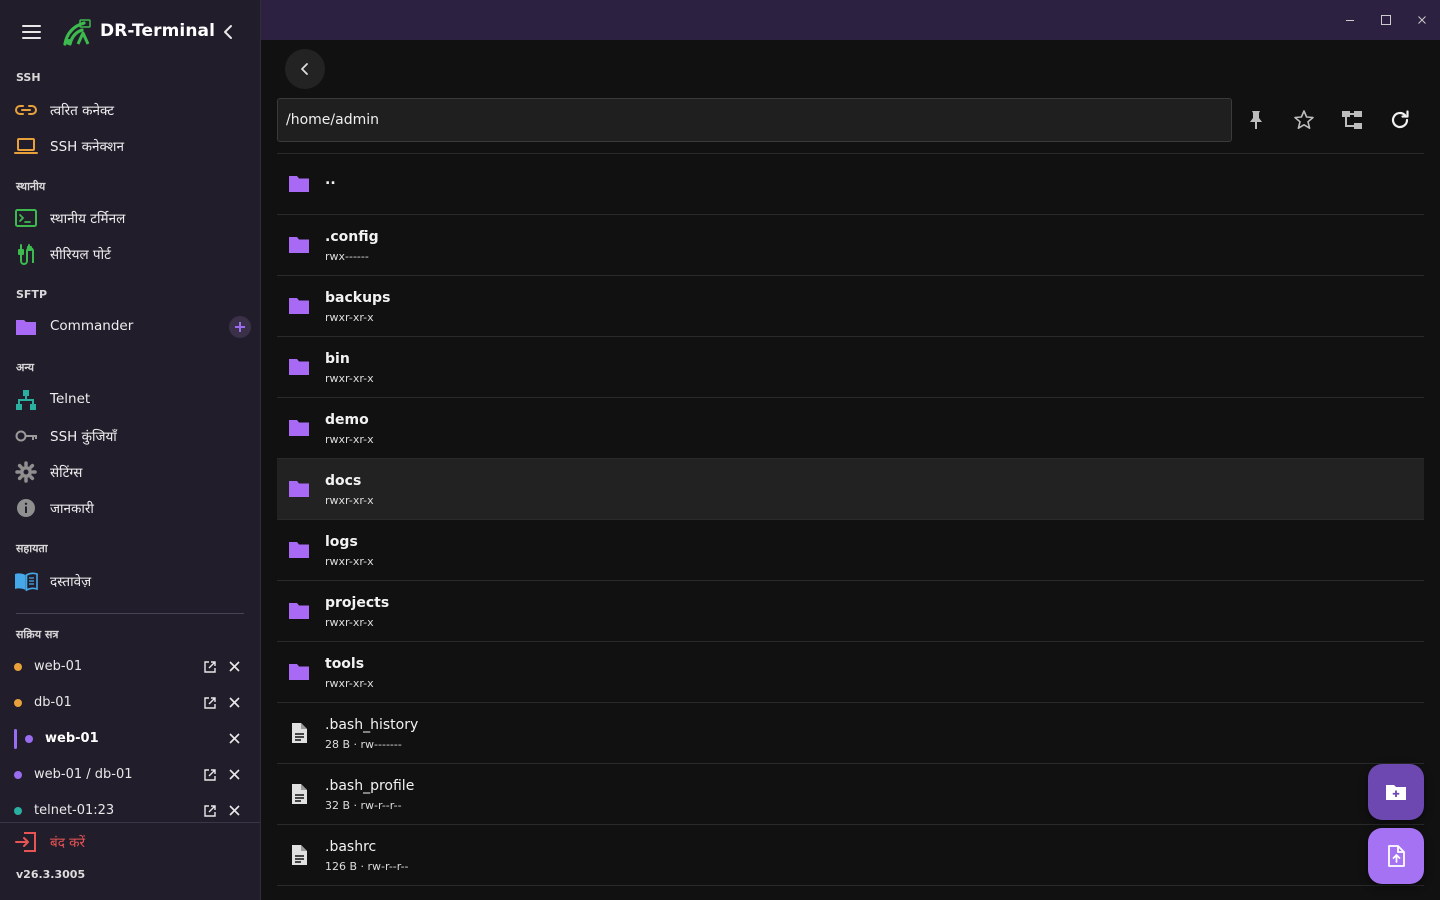  What do you see at coordinates (850, 428) in the screenshot?
I see `file-row: demo rwxr-xr-x` at bounding box center [850, 428].